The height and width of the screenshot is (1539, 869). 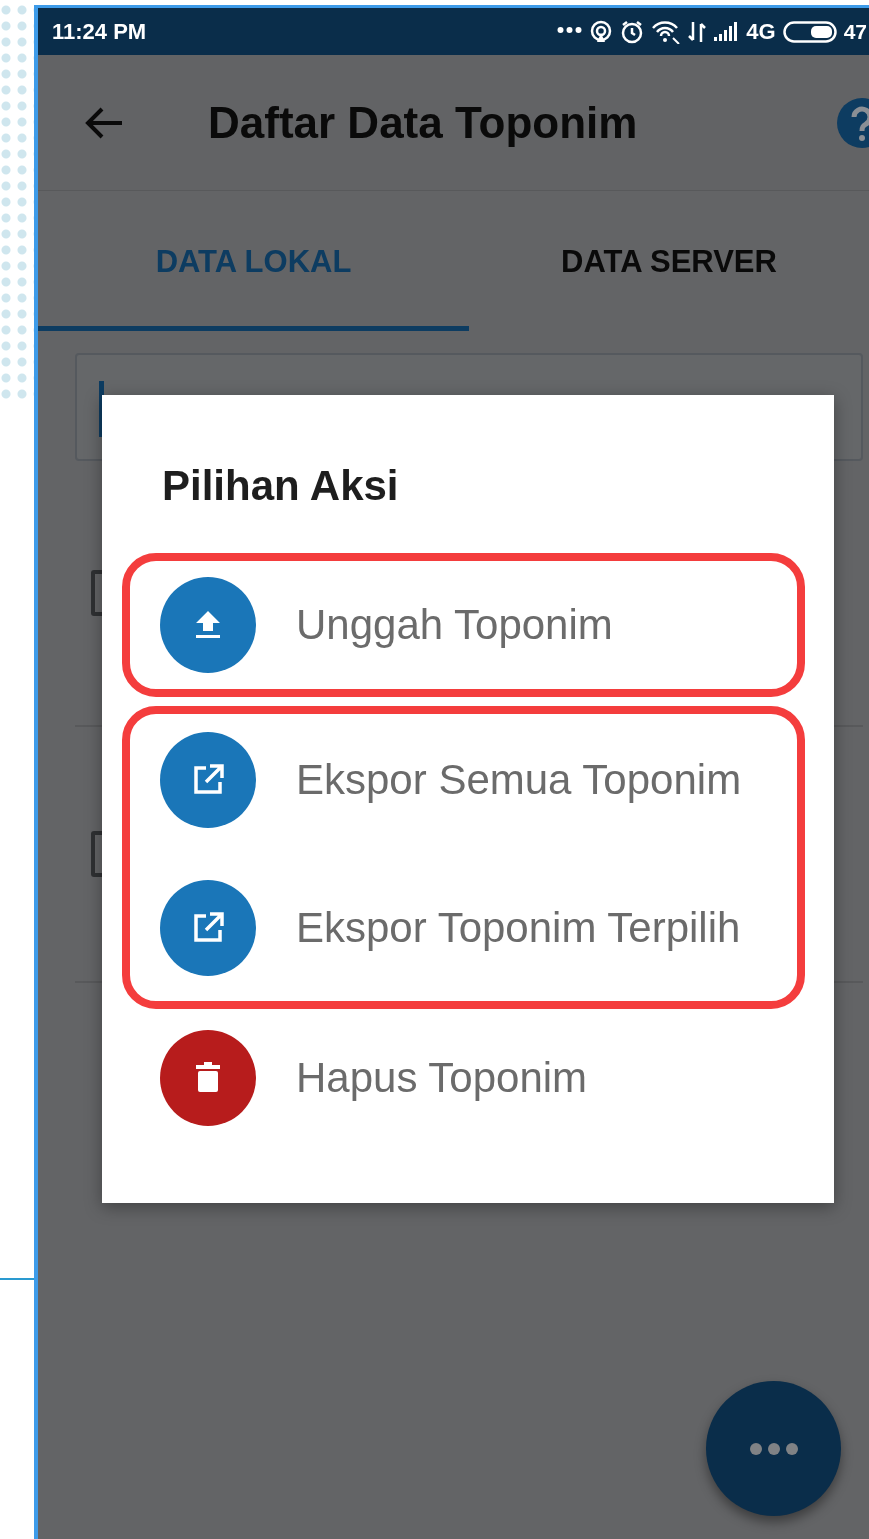 I want to click on hotspot-icon, so click(x=601, y=31).